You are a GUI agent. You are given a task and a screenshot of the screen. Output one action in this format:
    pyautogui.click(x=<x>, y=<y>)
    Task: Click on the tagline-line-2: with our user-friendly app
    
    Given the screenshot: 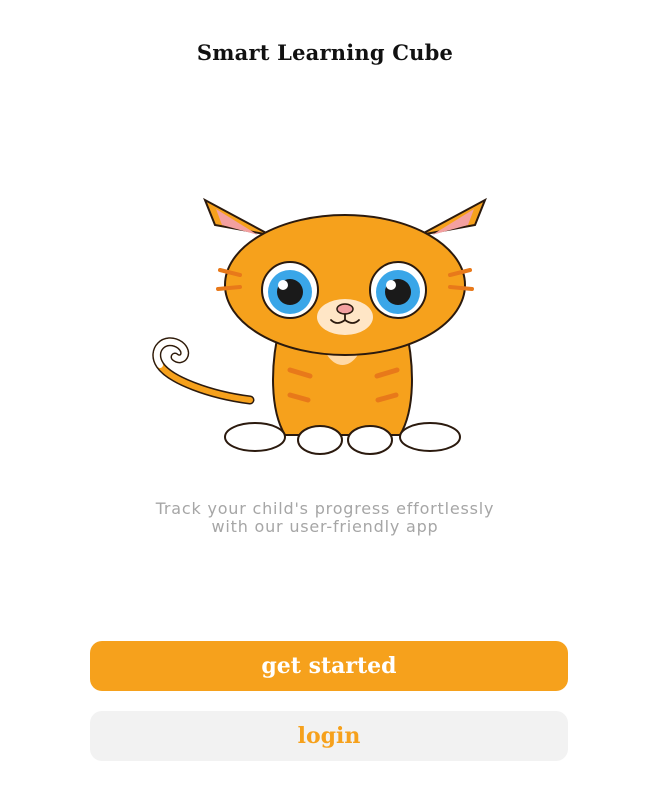 What is the action you would take?
    pyautogui.click(x=325, y=526)
    